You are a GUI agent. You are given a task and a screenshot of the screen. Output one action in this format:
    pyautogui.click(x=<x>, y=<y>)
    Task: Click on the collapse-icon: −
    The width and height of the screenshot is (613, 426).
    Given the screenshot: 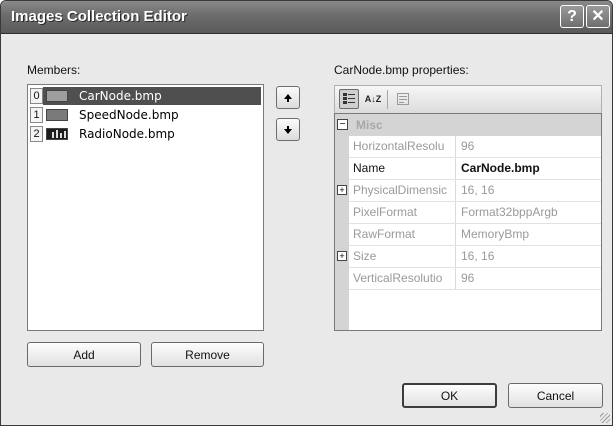 What is the action you would take?
    pyautogui.click(x=342, y=124)
    